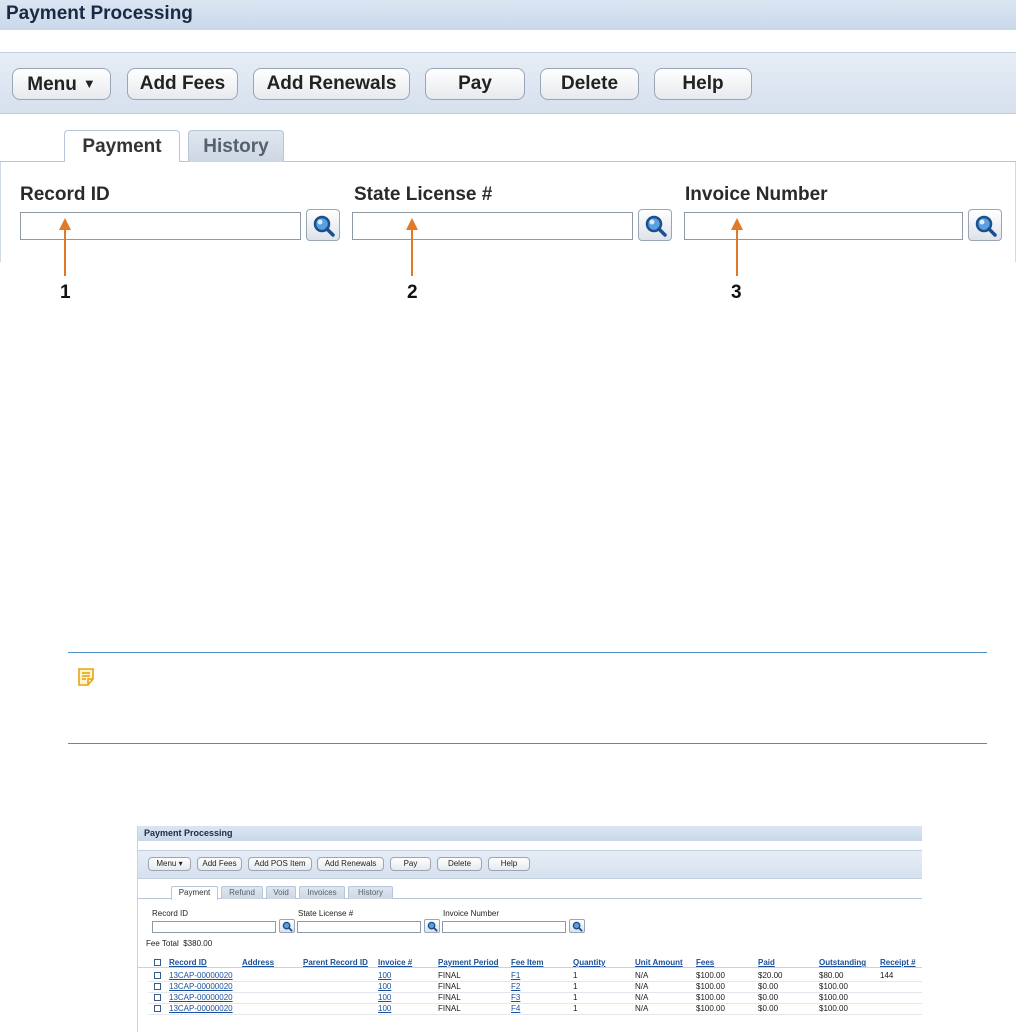 This screenshot has height=1032, width=1030. I want to click on delete-button: Delete, so click(589, 84).